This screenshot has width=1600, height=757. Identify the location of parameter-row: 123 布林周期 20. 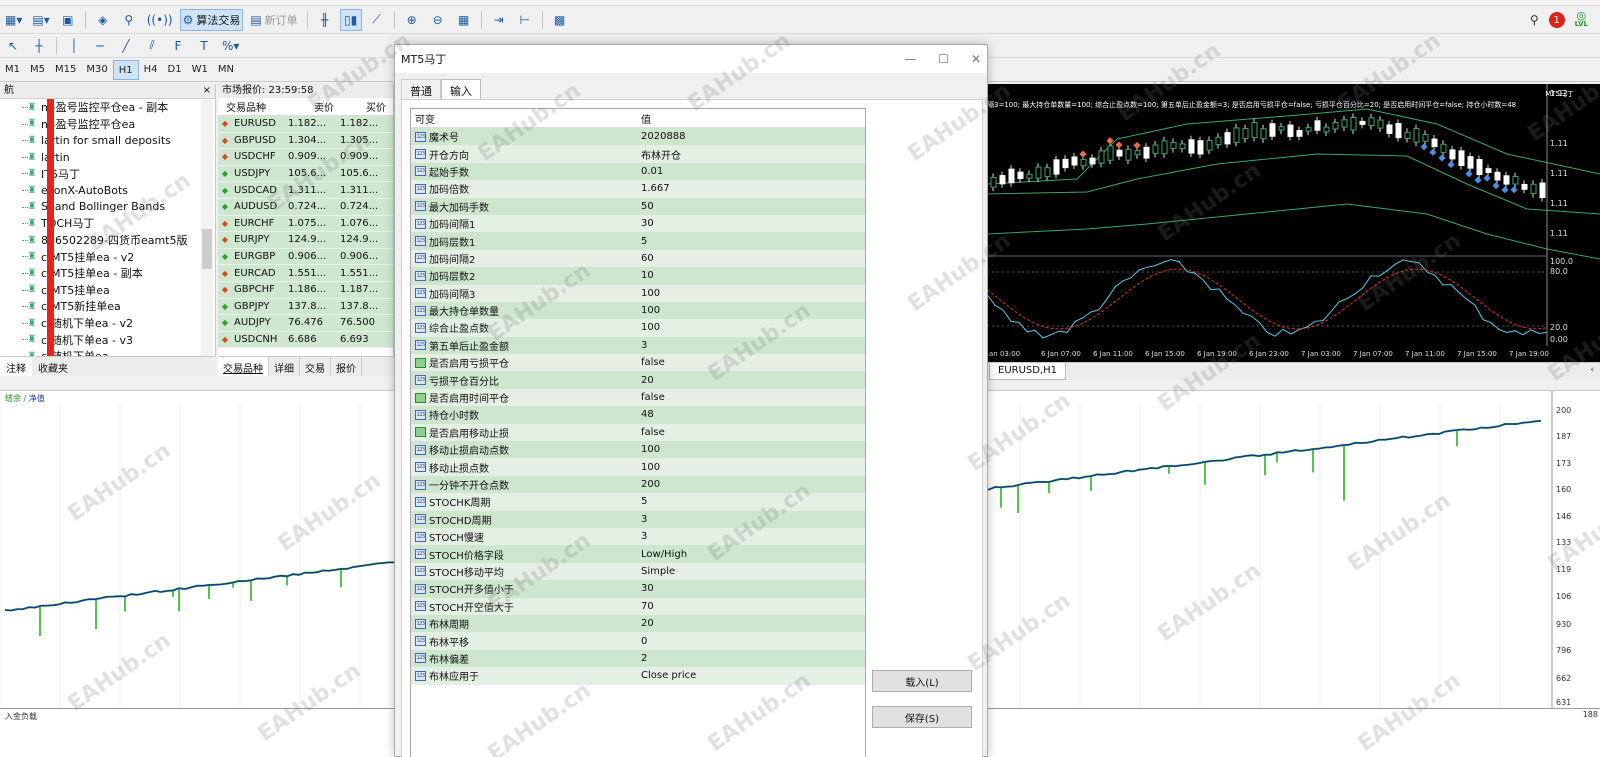
(638, 623).